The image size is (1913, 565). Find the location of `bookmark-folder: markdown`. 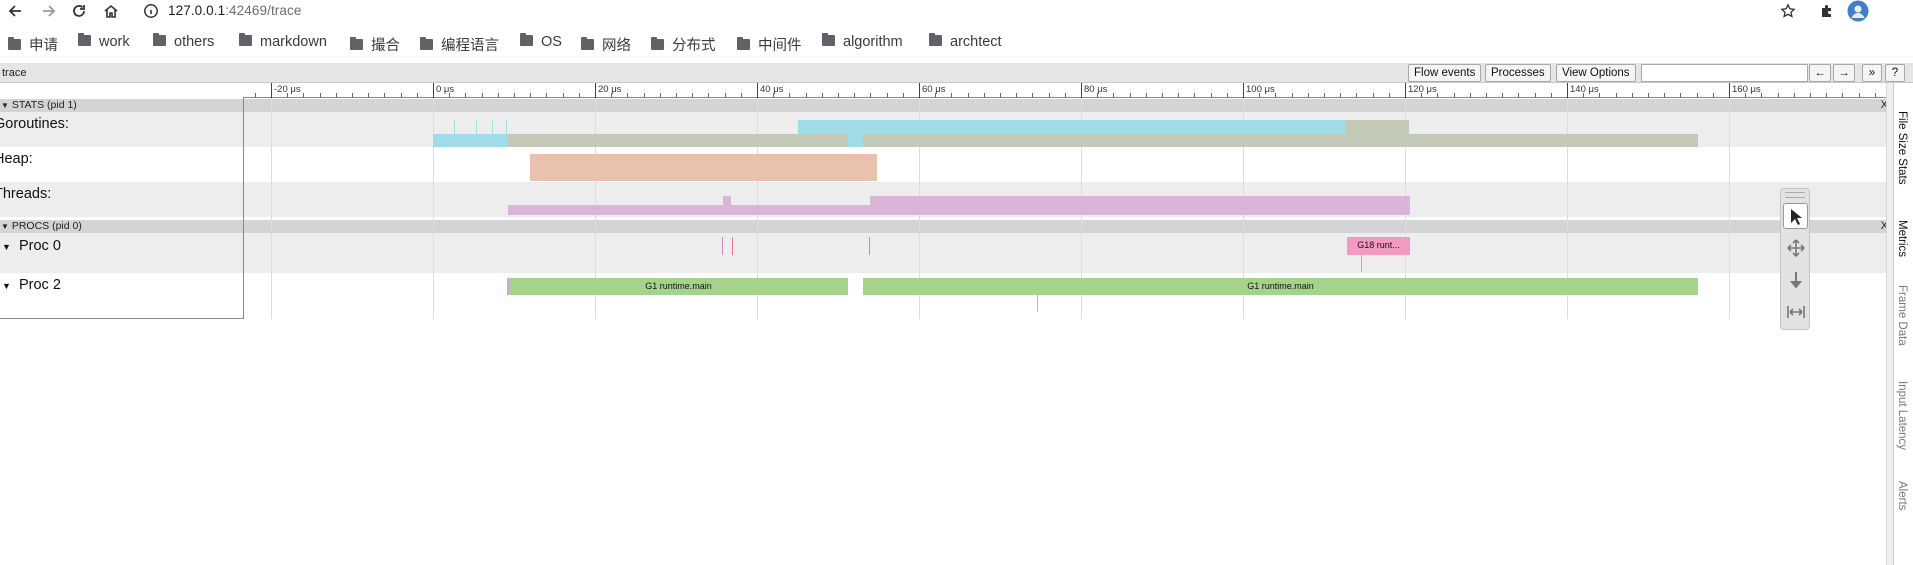

bookmark-folder: markdown is located at coordinates (283, 43).